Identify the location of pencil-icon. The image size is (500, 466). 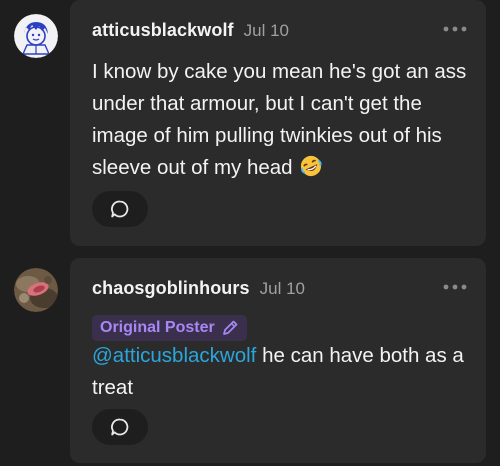
(230, 327).